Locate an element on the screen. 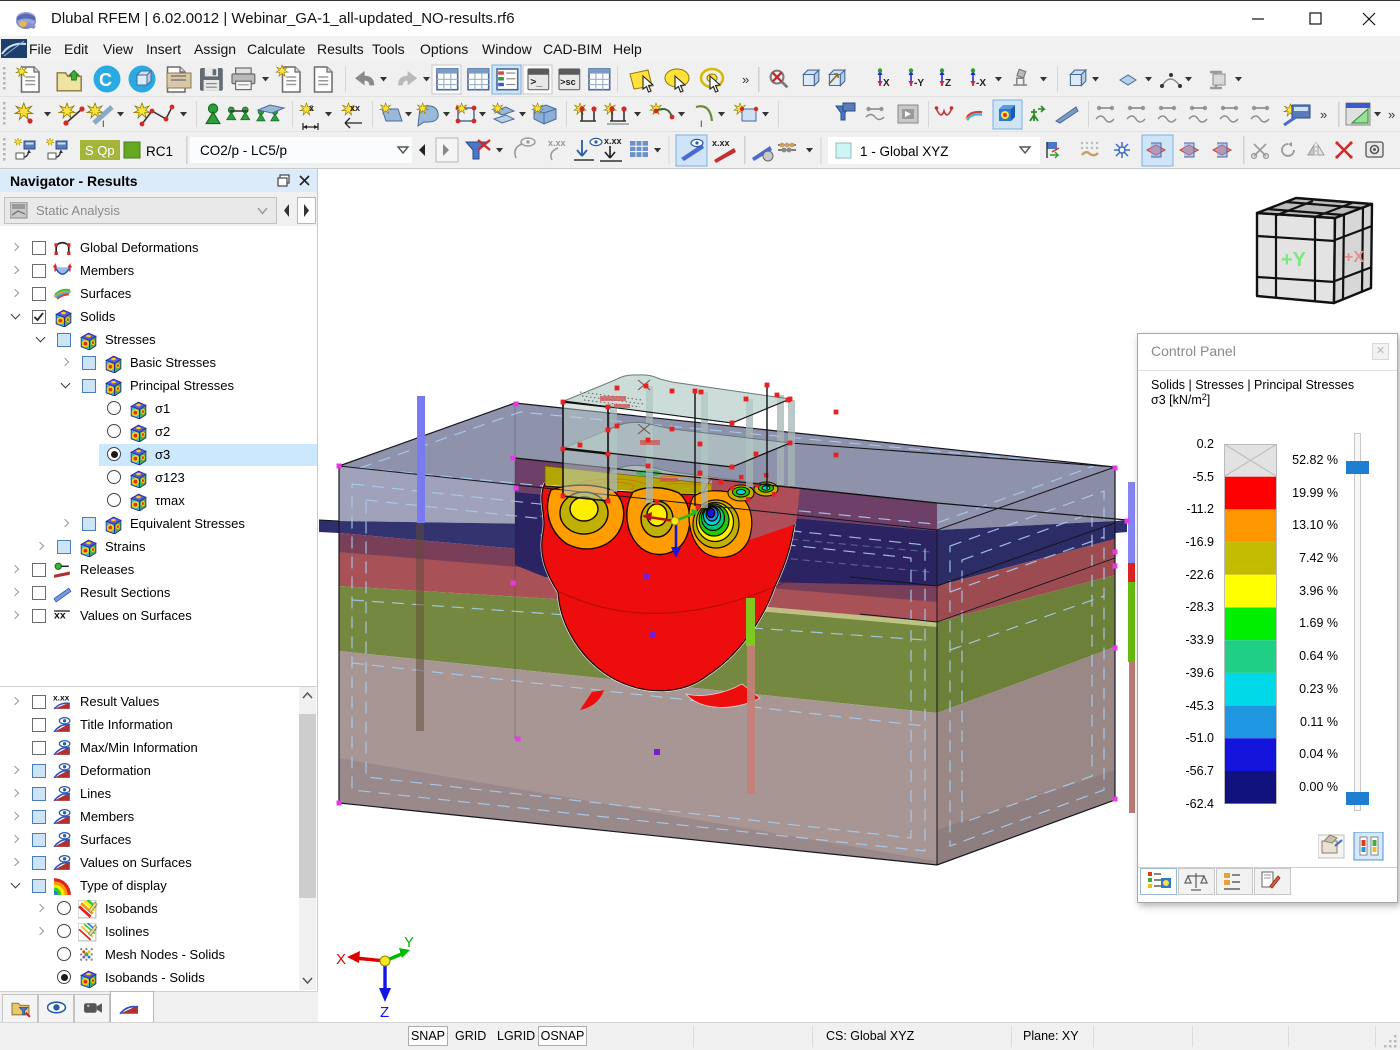 The image size is (1400, 1050). svg-text: -Y is located at coordinates (919, 83).